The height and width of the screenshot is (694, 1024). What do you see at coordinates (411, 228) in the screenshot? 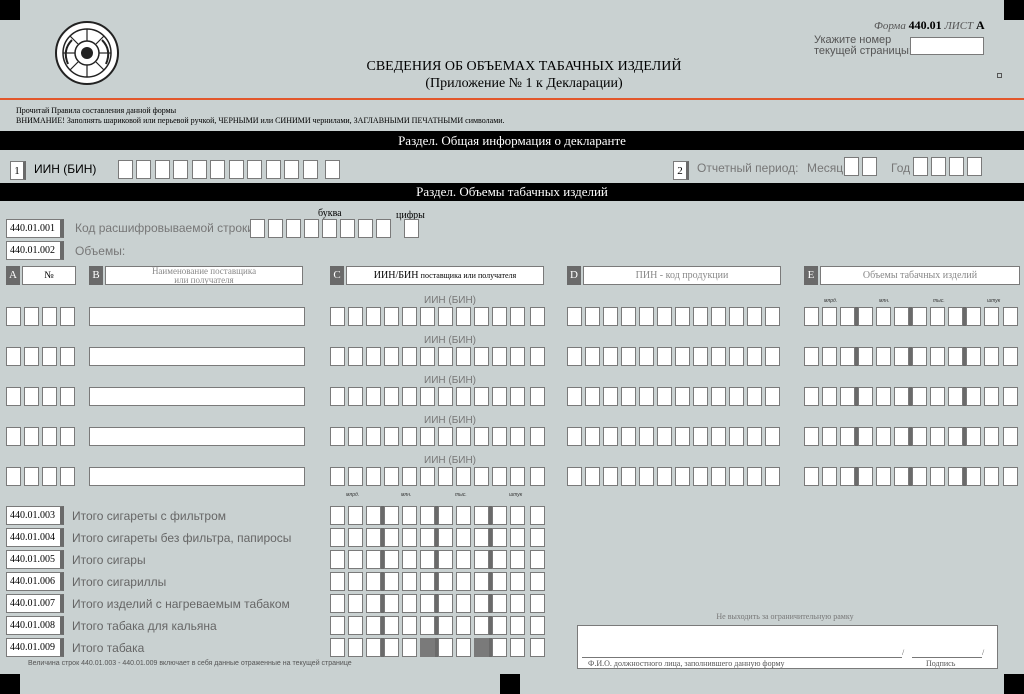
I see `row-code-digit-cell` at bounding box center [411, 228].